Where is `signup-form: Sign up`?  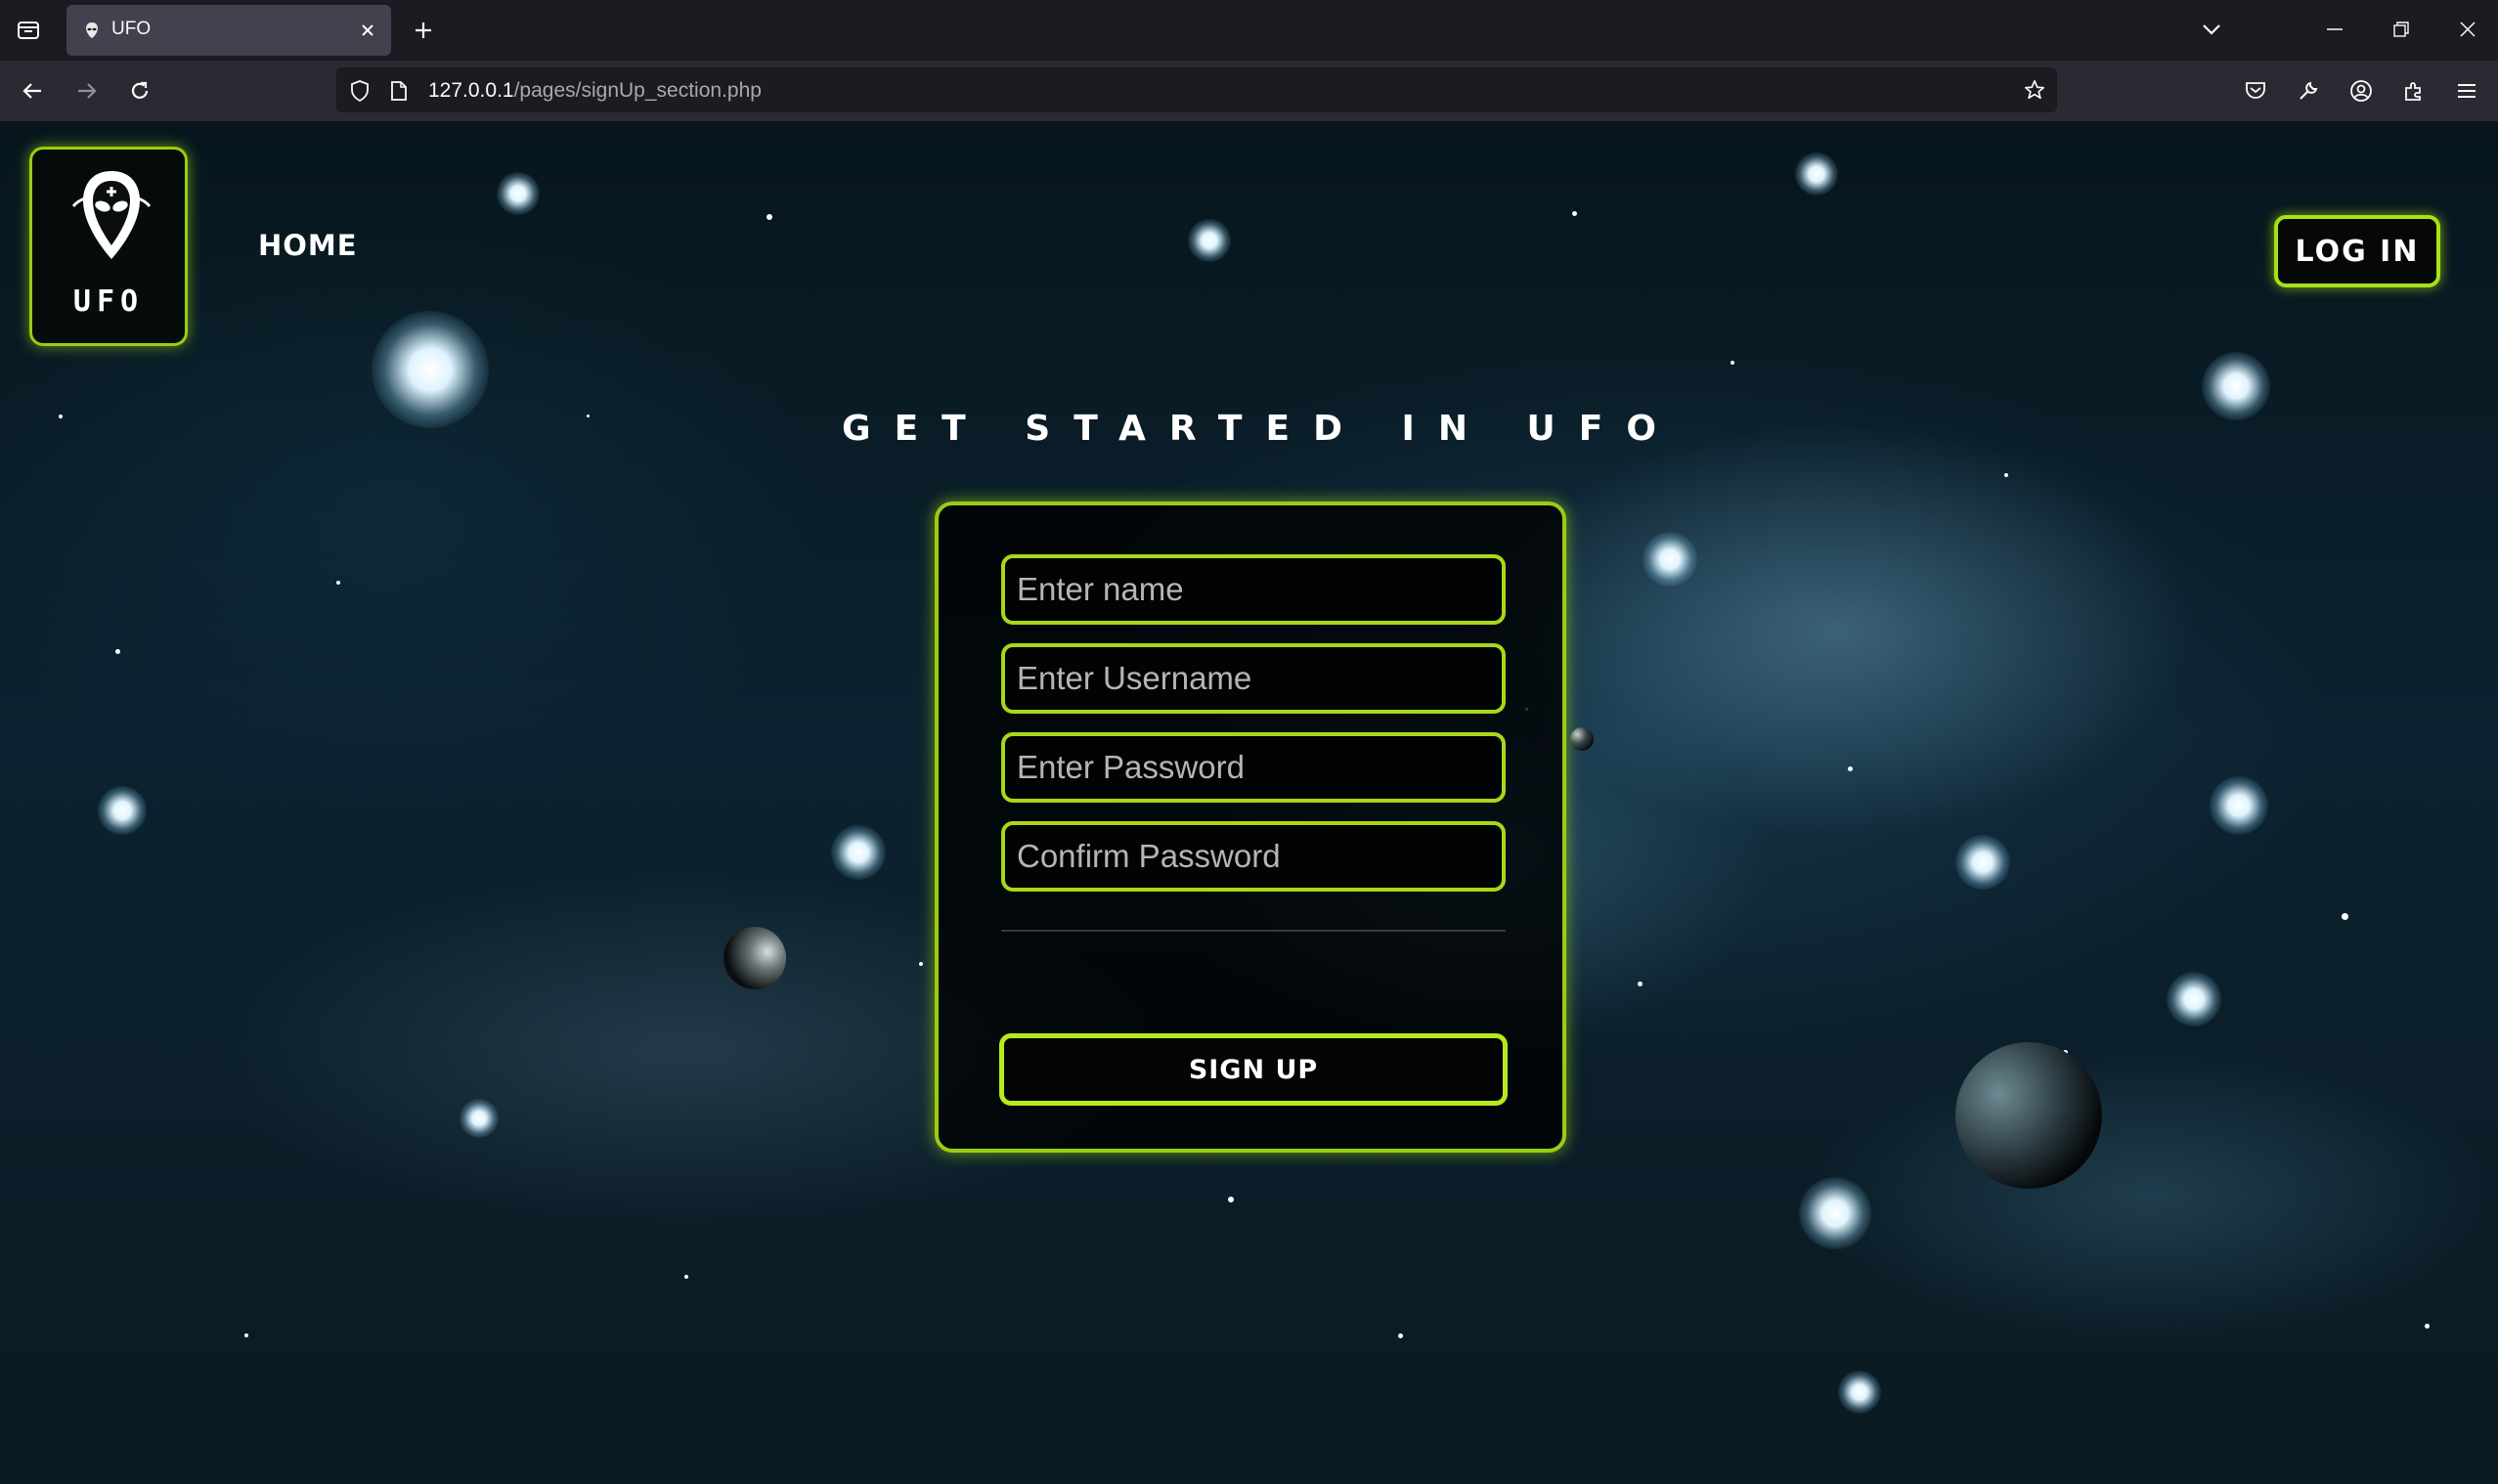 signup-form: Sign up is located at coordinates (1250, 827).